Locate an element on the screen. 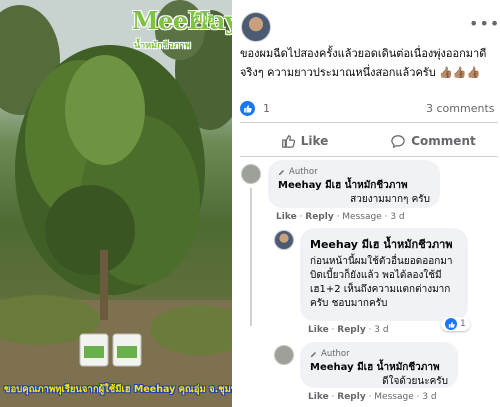  brand-thai-name: มีเฮ is located at coordinates (204, 19).